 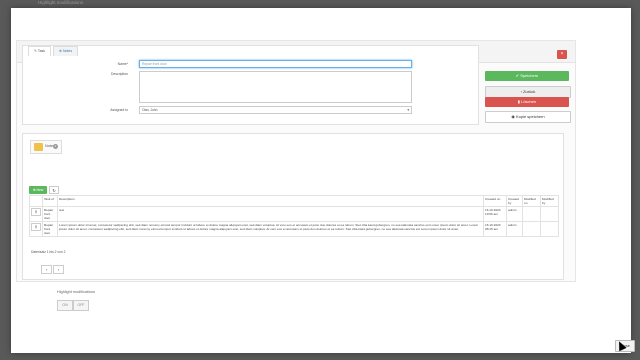 What do you see at coordinates (495, 214) in the screenshot?
I see `created-on-cell: 16.10.2020 10:06 am` at bounding box center [495, 214].